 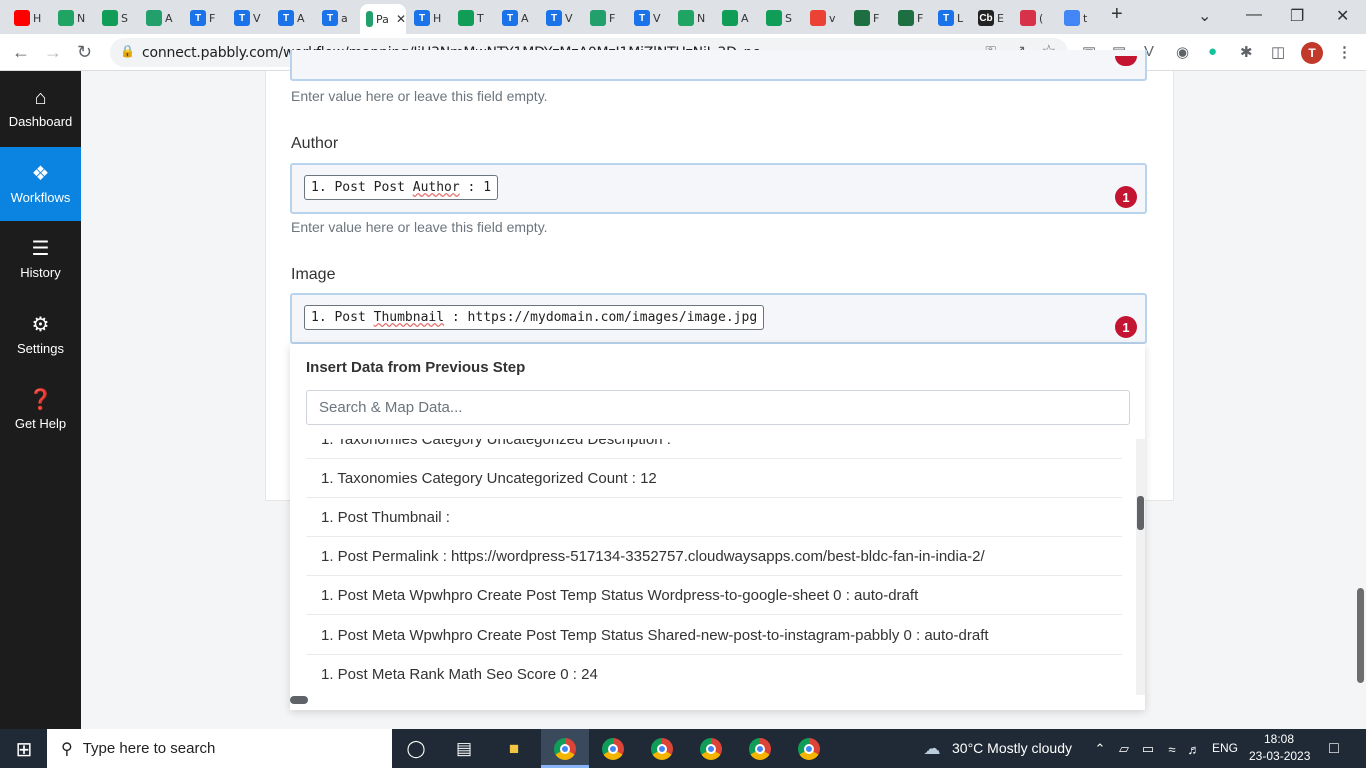 I want to click on dropdown-horizontal-scrollbar, so click(x=299, y=700).